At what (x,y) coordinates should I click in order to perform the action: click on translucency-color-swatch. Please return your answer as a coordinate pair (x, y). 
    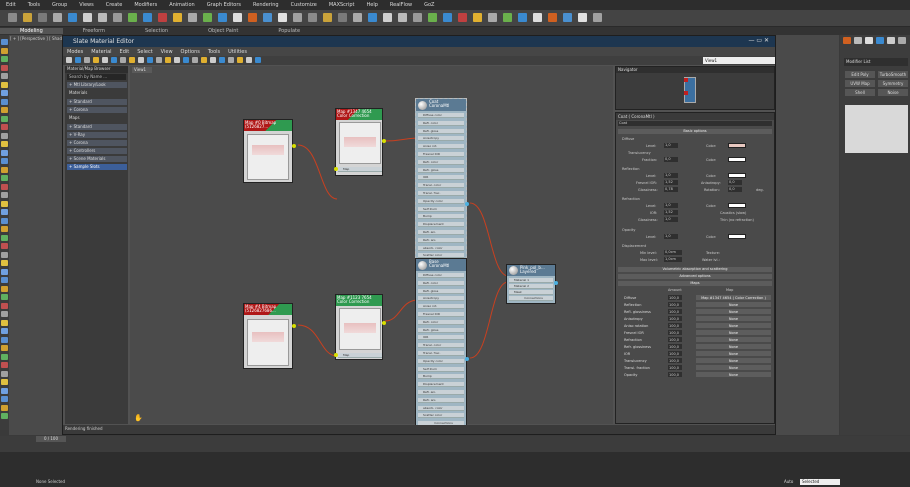
    Looking at the image, I should click on (737, 159).